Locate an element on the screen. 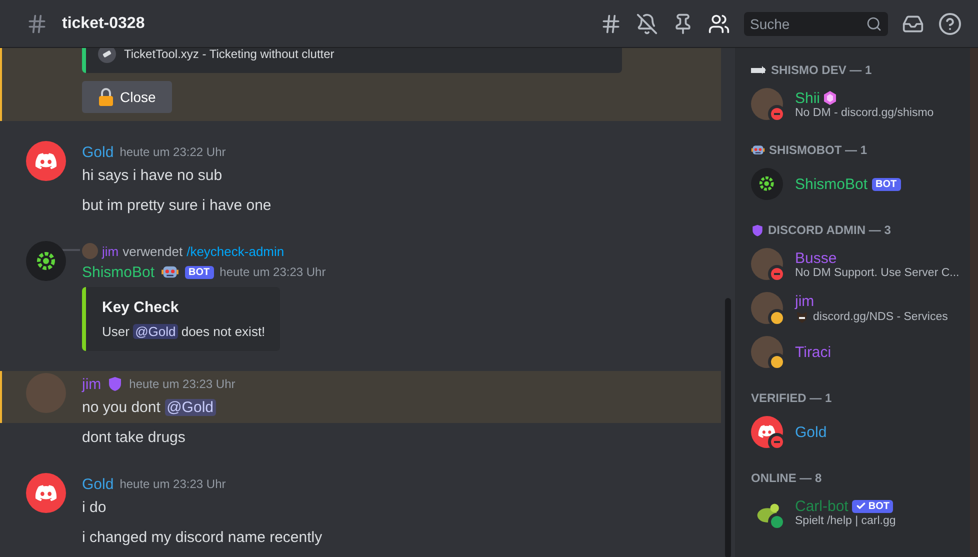 Image resolution: width=978 pixels, height=557 pixels. robot-icon is located at coordinates (758, 150).